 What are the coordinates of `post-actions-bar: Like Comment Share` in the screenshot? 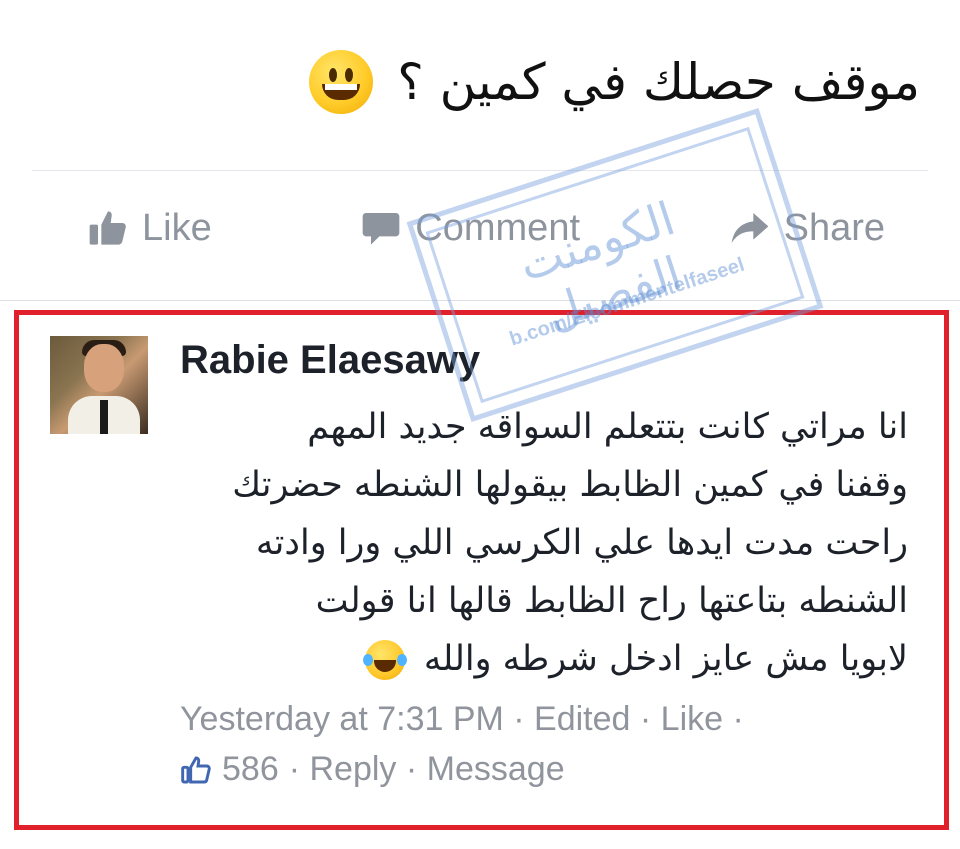 It's located at (480, 228).